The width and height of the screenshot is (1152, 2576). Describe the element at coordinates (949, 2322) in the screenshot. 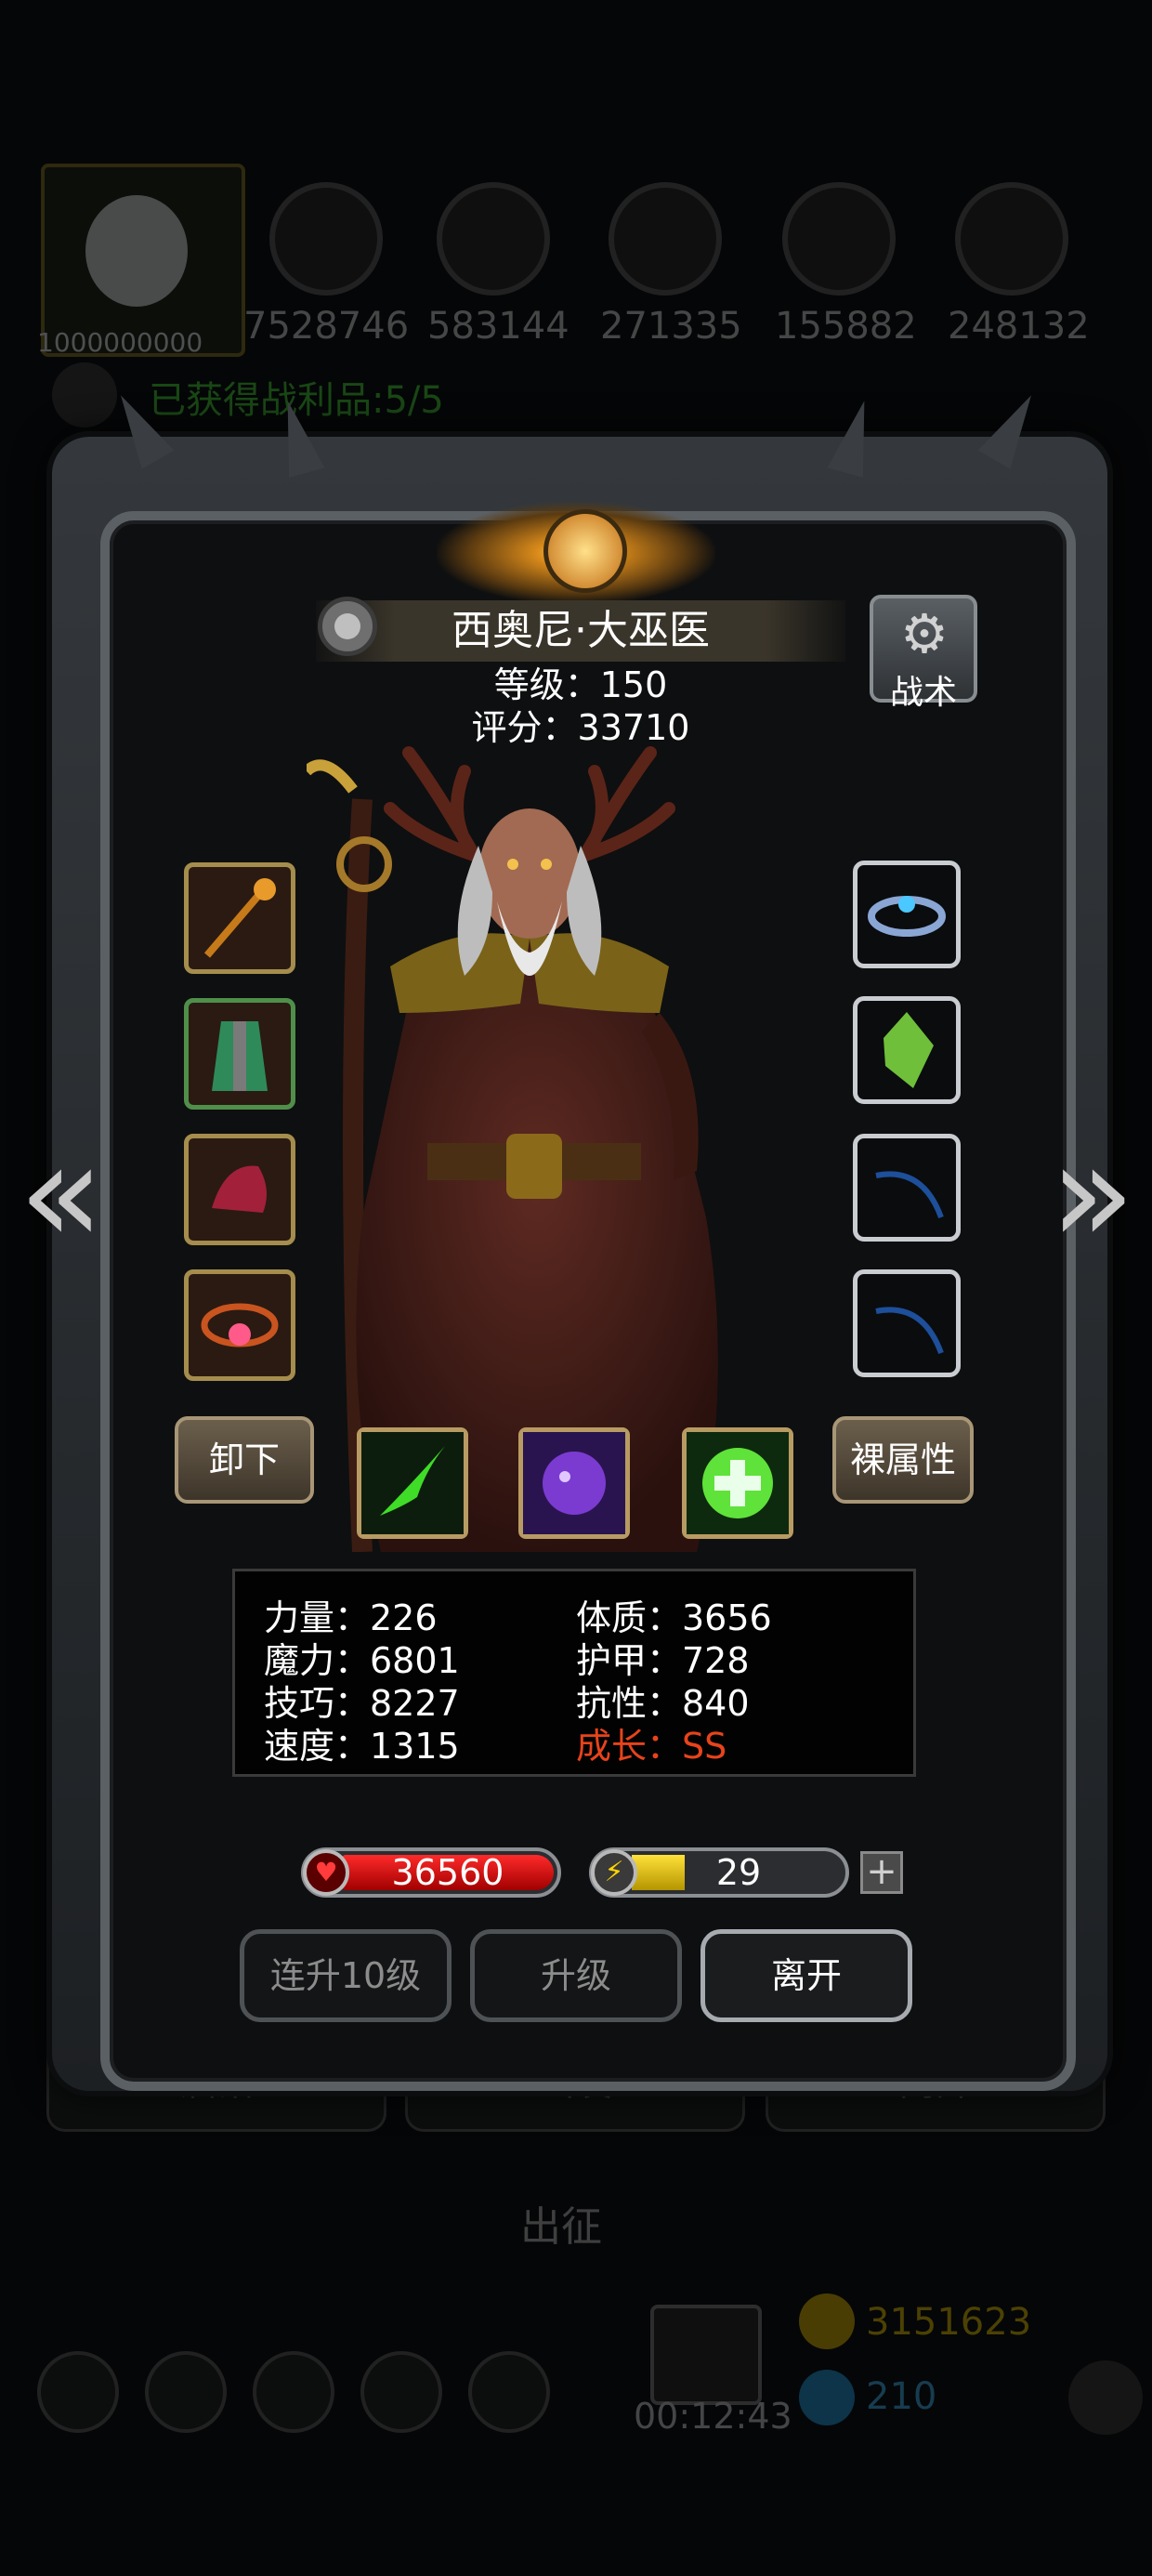

I see `gold-amount: 3151623` at that location.